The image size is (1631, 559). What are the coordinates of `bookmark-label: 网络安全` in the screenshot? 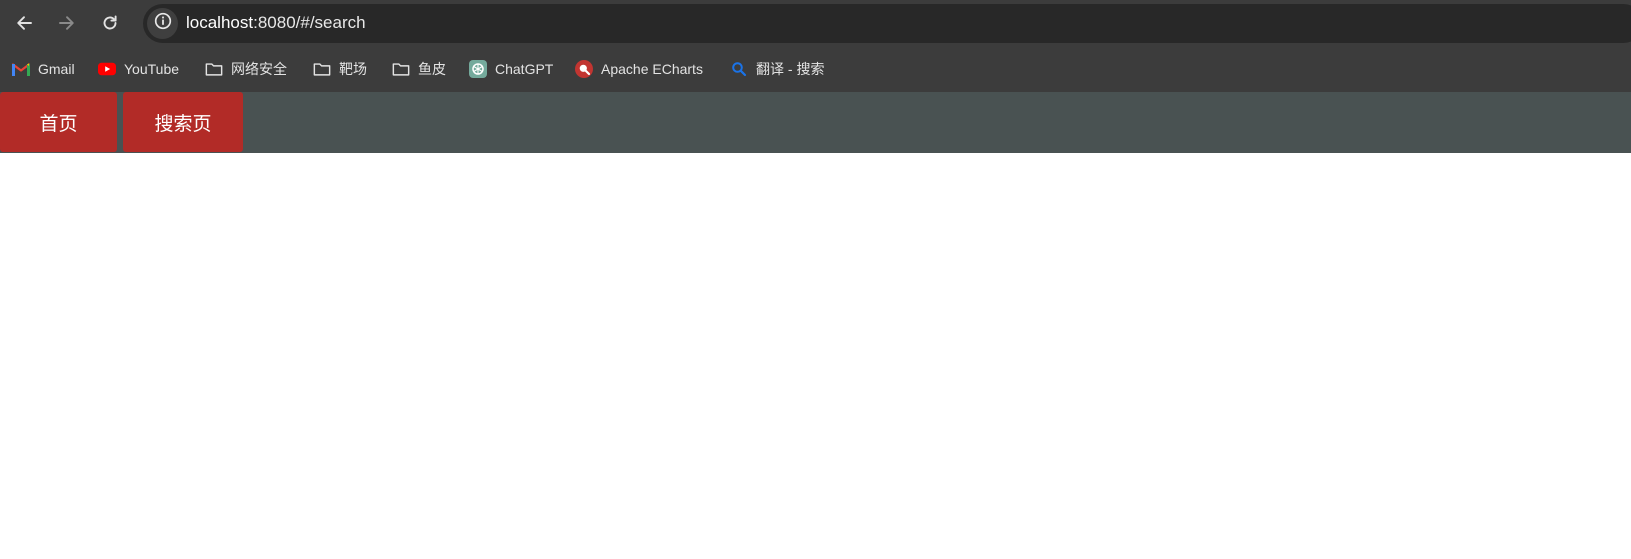 It's located at (259, 69).